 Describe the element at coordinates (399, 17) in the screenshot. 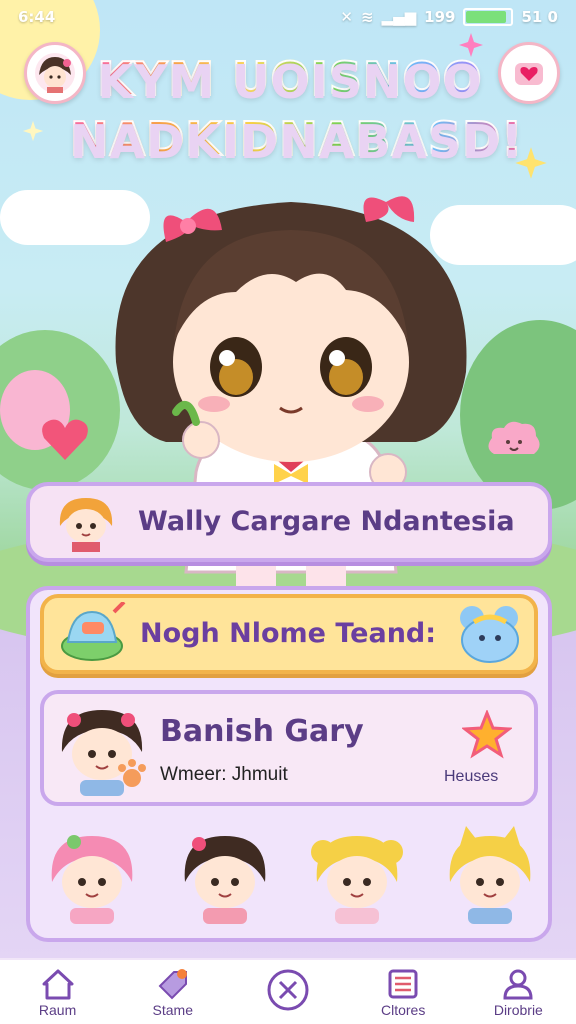

I see `signal-icon: ▂▄▆` at that location.